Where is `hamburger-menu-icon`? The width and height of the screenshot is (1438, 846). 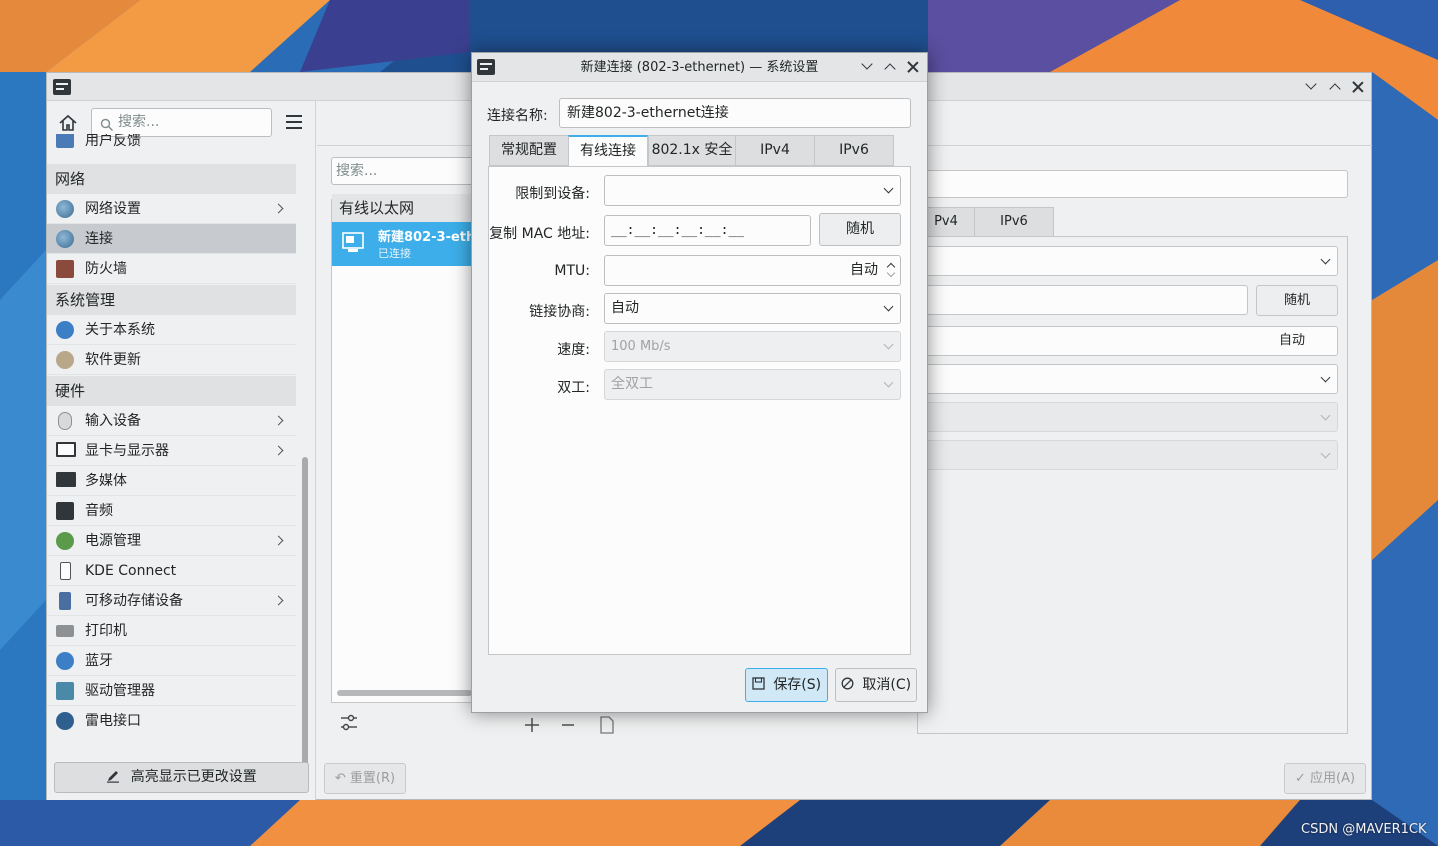
hamburger-menu-icon is located at coordinates (295, 122).